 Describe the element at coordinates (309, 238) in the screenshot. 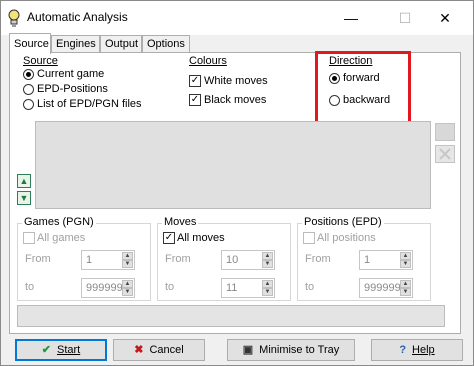

I see `all-positions-checkbox` at that location.